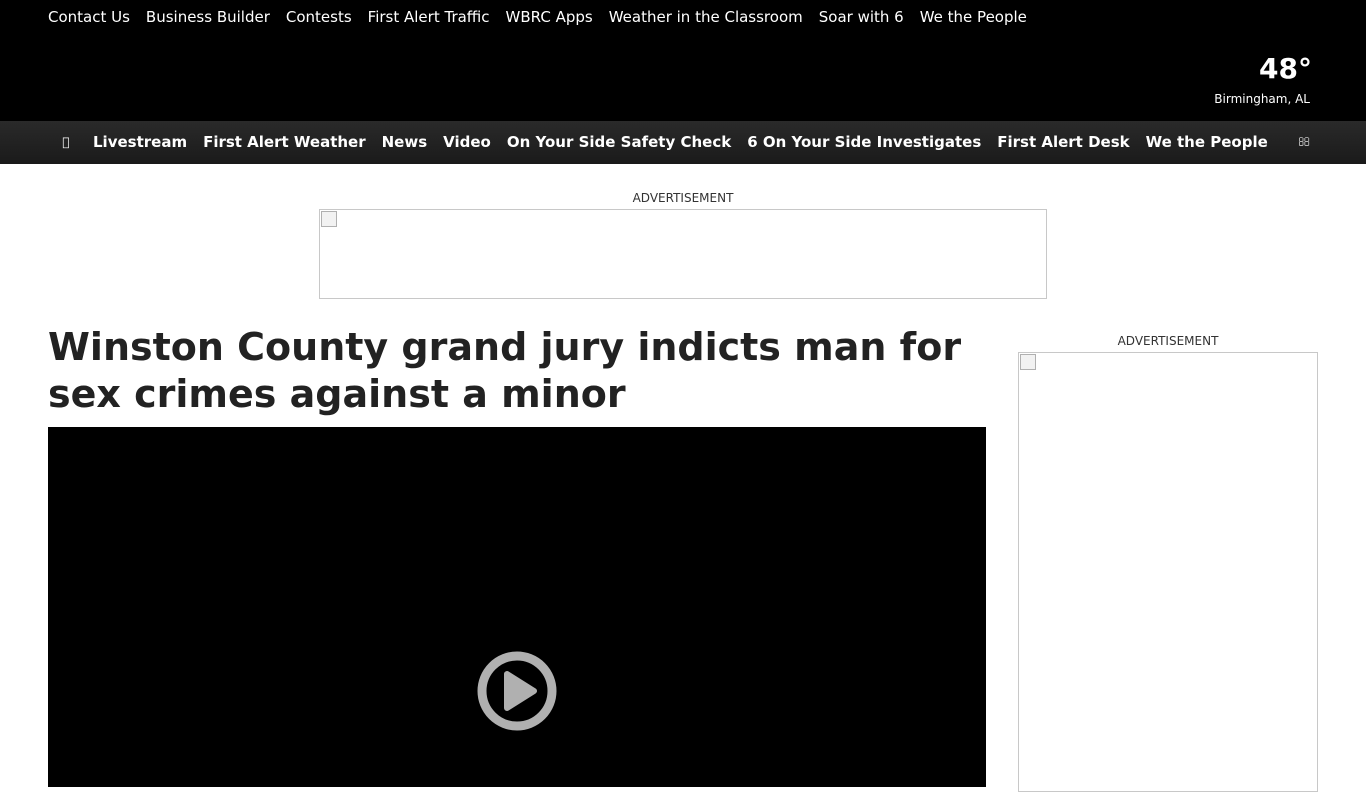  What do you see at coordinates (284, 142) in the screenshot?
I see `nav-link-first-alert-weather: First Alert Weather` at bounding box center [284, 142].